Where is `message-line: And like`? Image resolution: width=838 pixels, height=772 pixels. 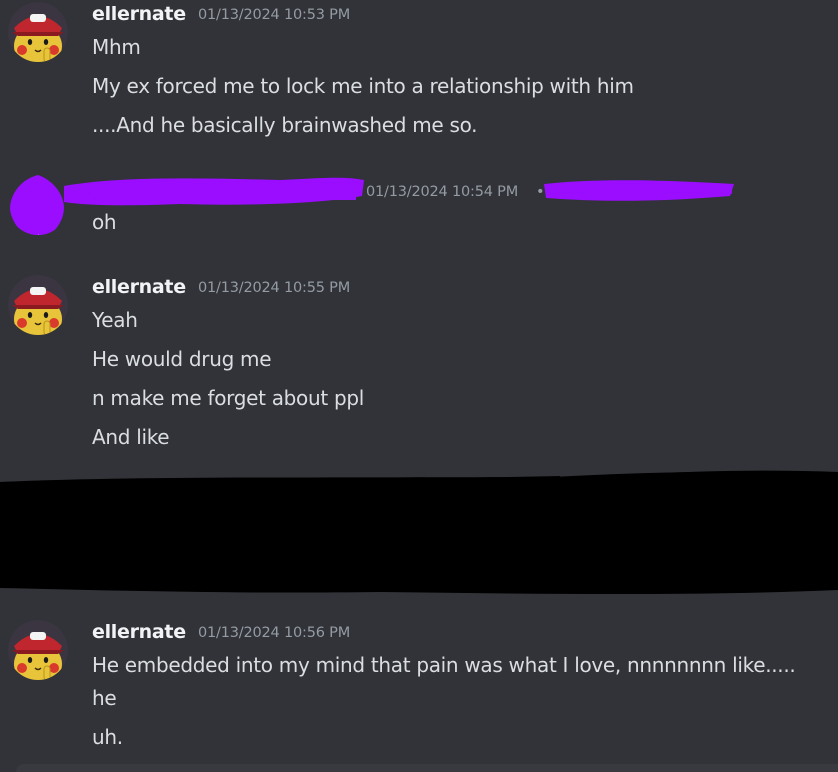 message-line: And like is located at coordinates (131, 437).